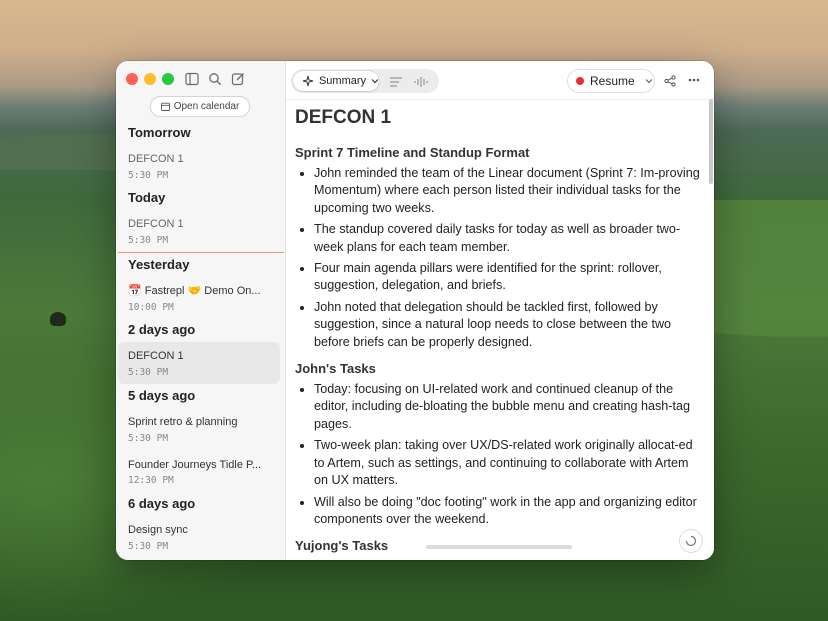 Image resolution: width=828 pixels, height=621 pixels. I want to click on section-title-5-days-ago: 5 days ago, so click(162, 395).